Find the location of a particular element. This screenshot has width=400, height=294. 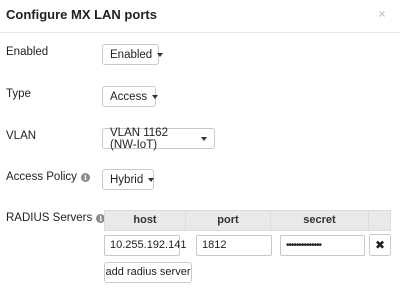

close-icon: × is located at coordinates (382, 14).